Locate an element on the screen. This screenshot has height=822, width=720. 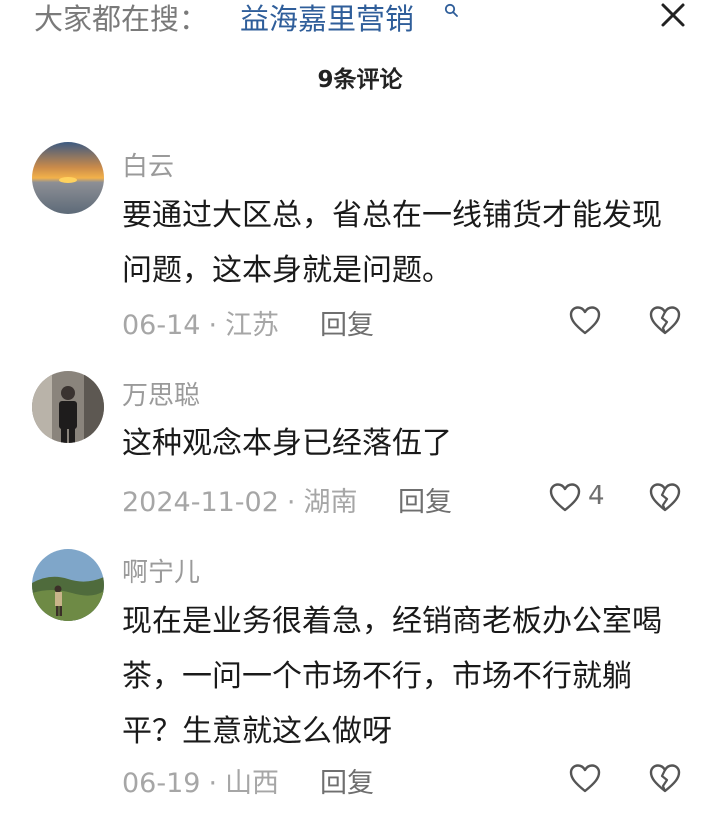
trending-search-link: 益海嘉里营销 is located at coordinates (327, 19).